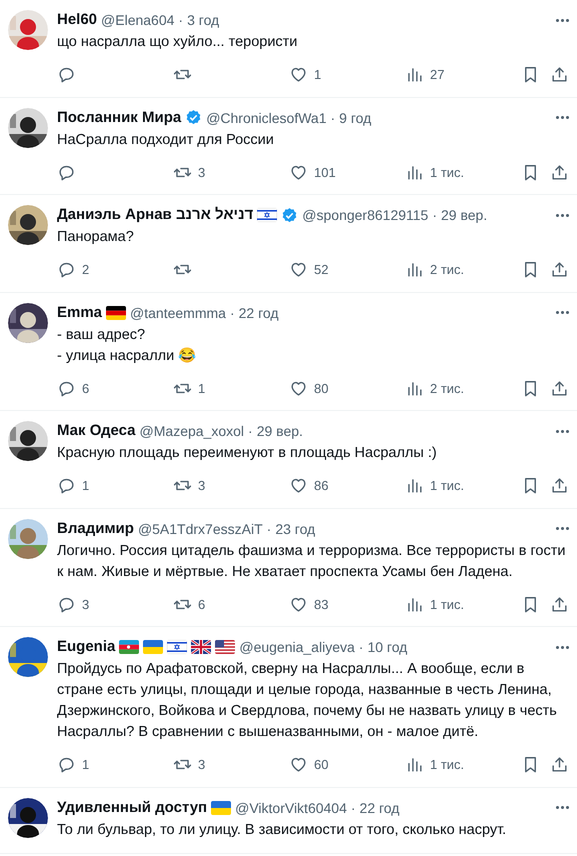 The image size is (577, 856). What do you see at coordinates (178, 312) in the screenshot?
I see `user-handle: @tanteemmma` at bounding box center [178, 312].